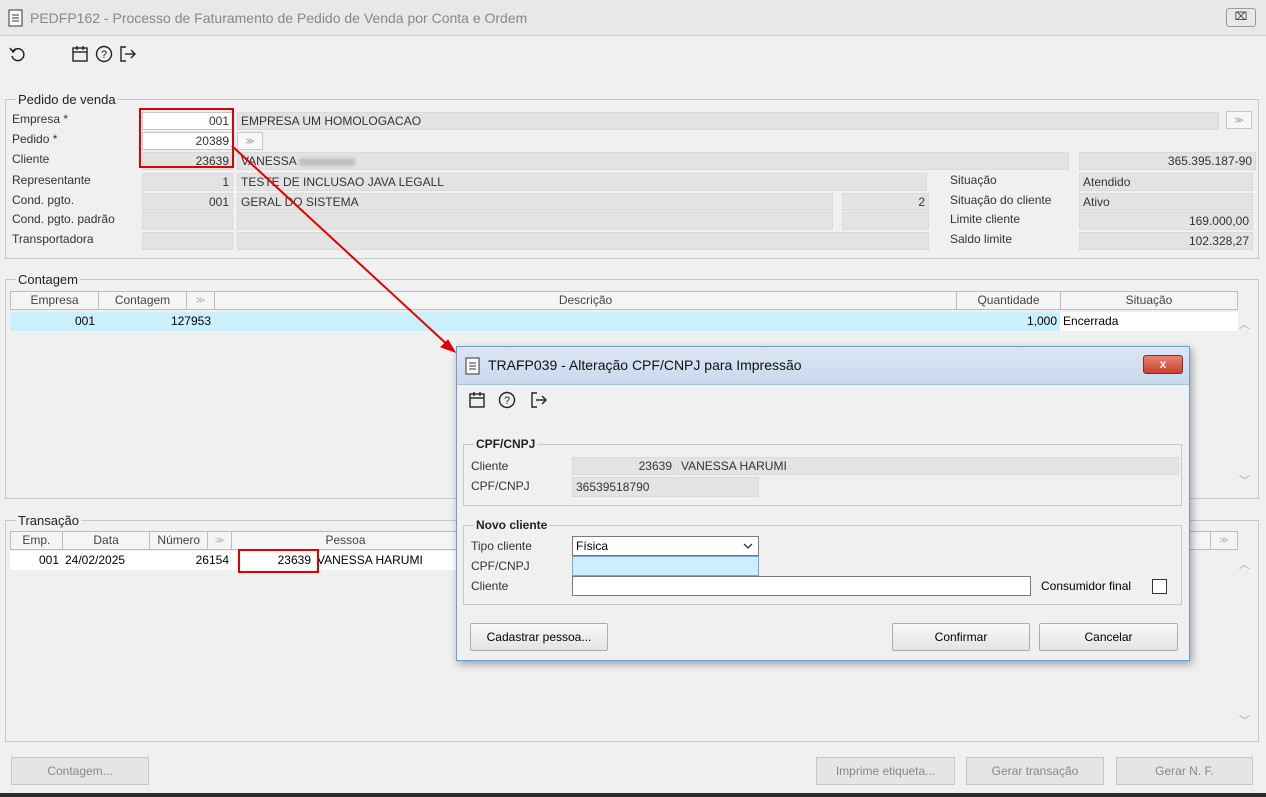  What do you see at coordinates (490, 586) in the screenshot?
I see `novo-cliente-label: Cliente` at bounding box center [490, 586].